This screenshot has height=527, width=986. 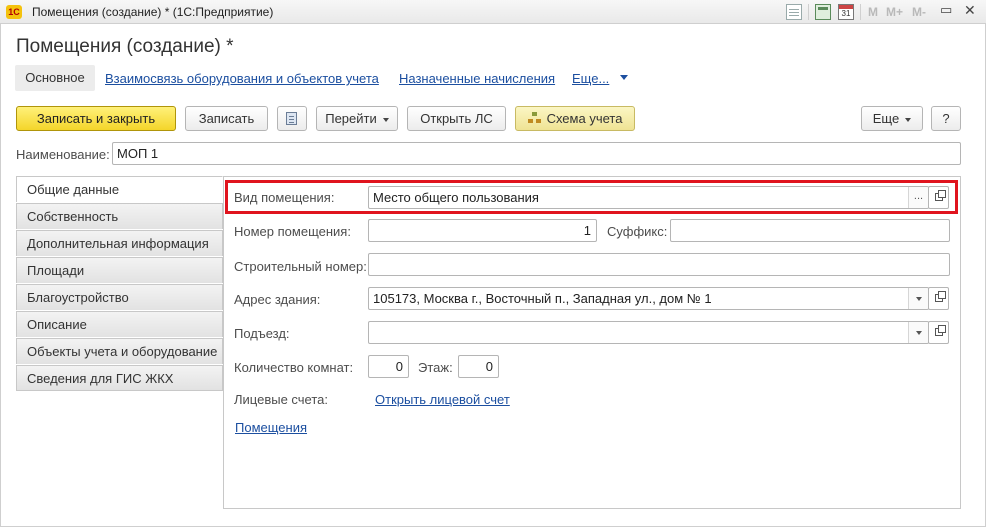 I want to click on minimize-icon: ▭, so click(x=946, y=10).